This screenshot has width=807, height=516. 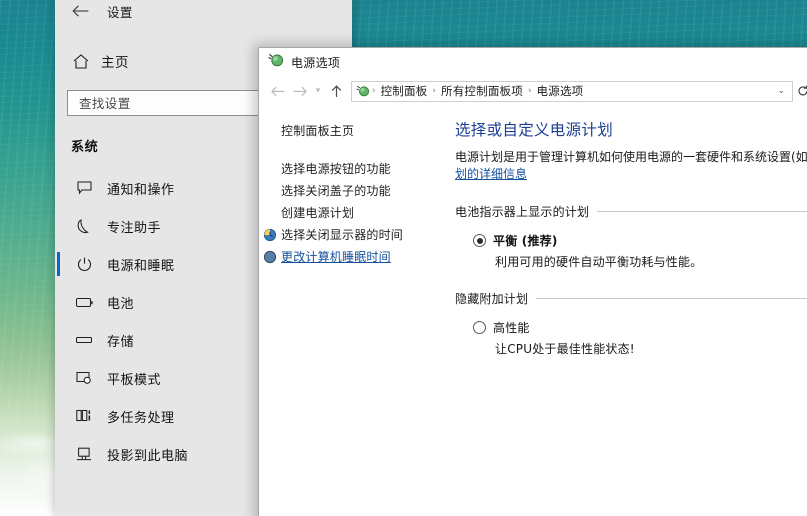 What do you see at coordinates (84, 454) in the screenshot?
I see `project-icon` at bounding box center [84, 454].